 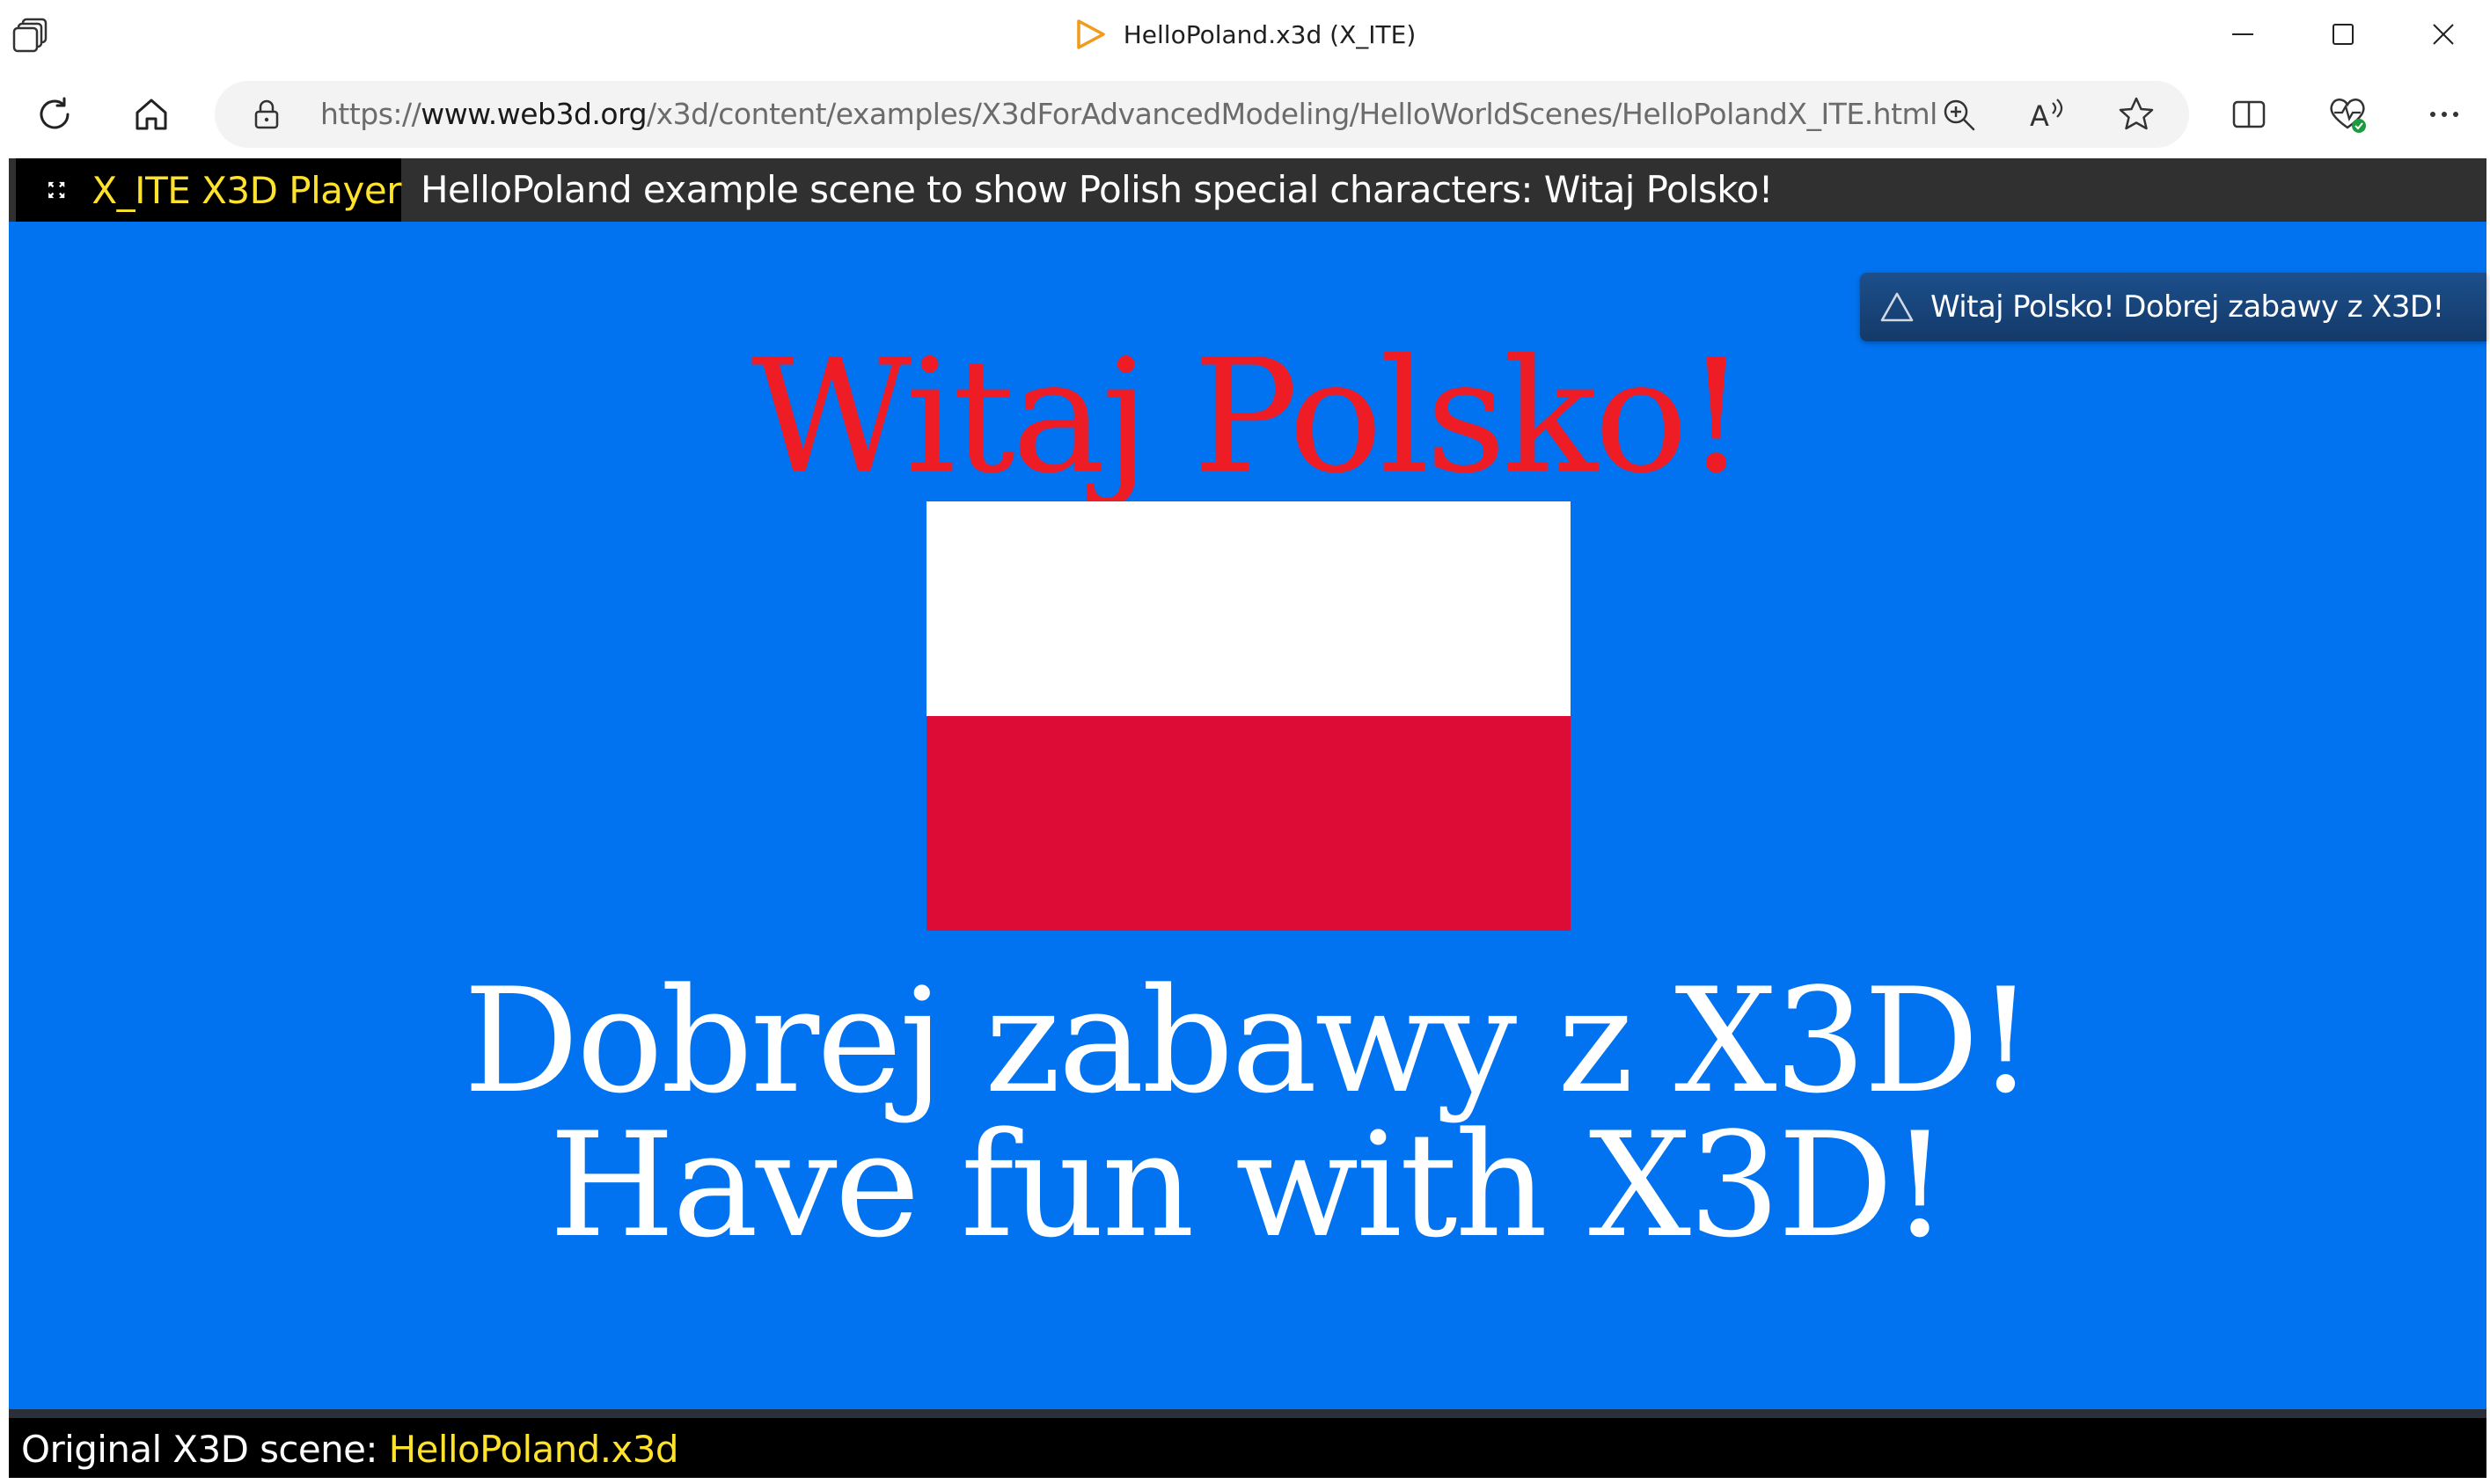 What do you see at coordinates (1248, 608) in the screenshot?
I see `flag-white-stripe` at bounding box center [1248, 608].